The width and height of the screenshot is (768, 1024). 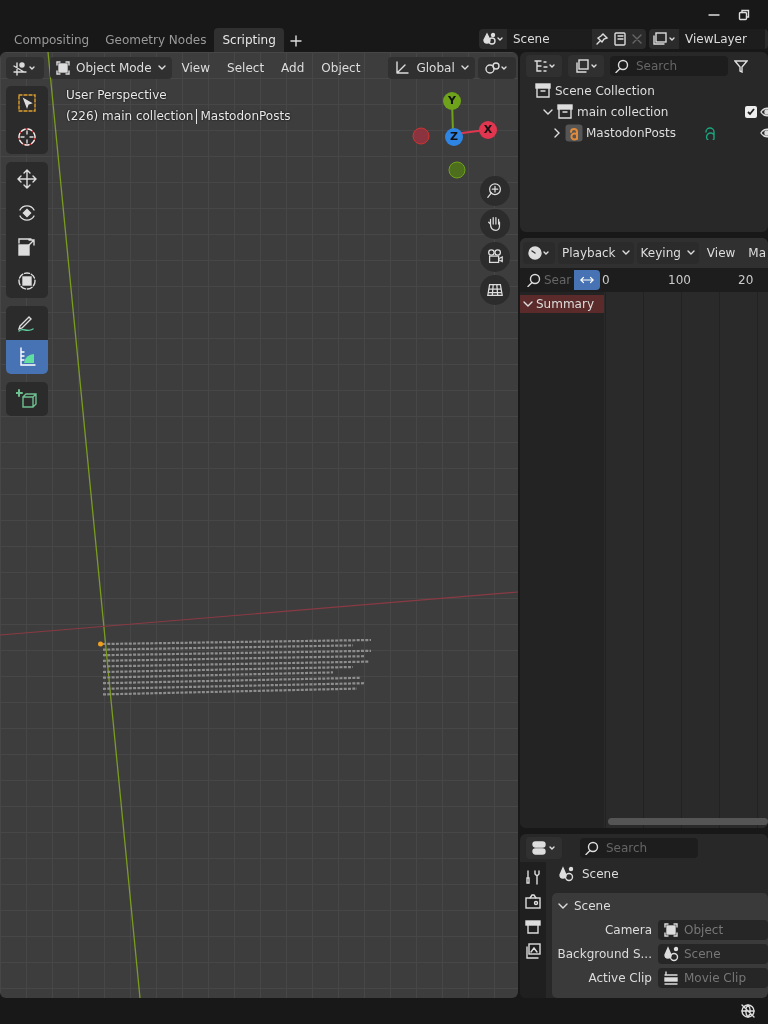 What do you see at coordinates (637, 39) in the screenshot?
I see `close-icon` at bounding box center [637, 39].